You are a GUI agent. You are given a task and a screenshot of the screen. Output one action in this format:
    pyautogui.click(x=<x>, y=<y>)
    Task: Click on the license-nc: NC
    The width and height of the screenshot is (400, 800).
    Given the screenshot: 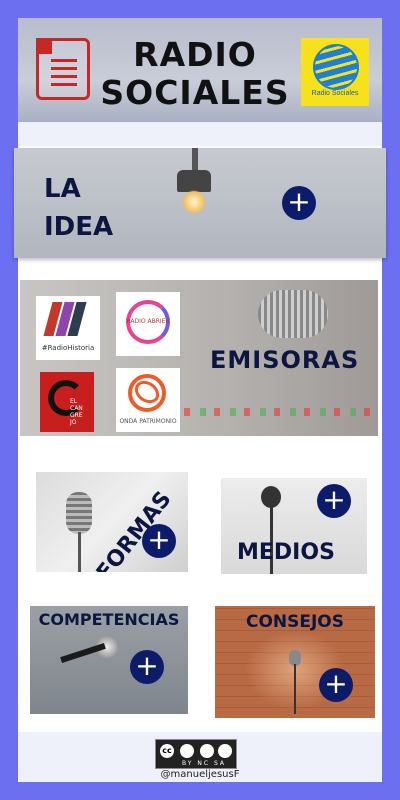 What is the action you would take?
    pyautogui.click(x=204, y=763)
    